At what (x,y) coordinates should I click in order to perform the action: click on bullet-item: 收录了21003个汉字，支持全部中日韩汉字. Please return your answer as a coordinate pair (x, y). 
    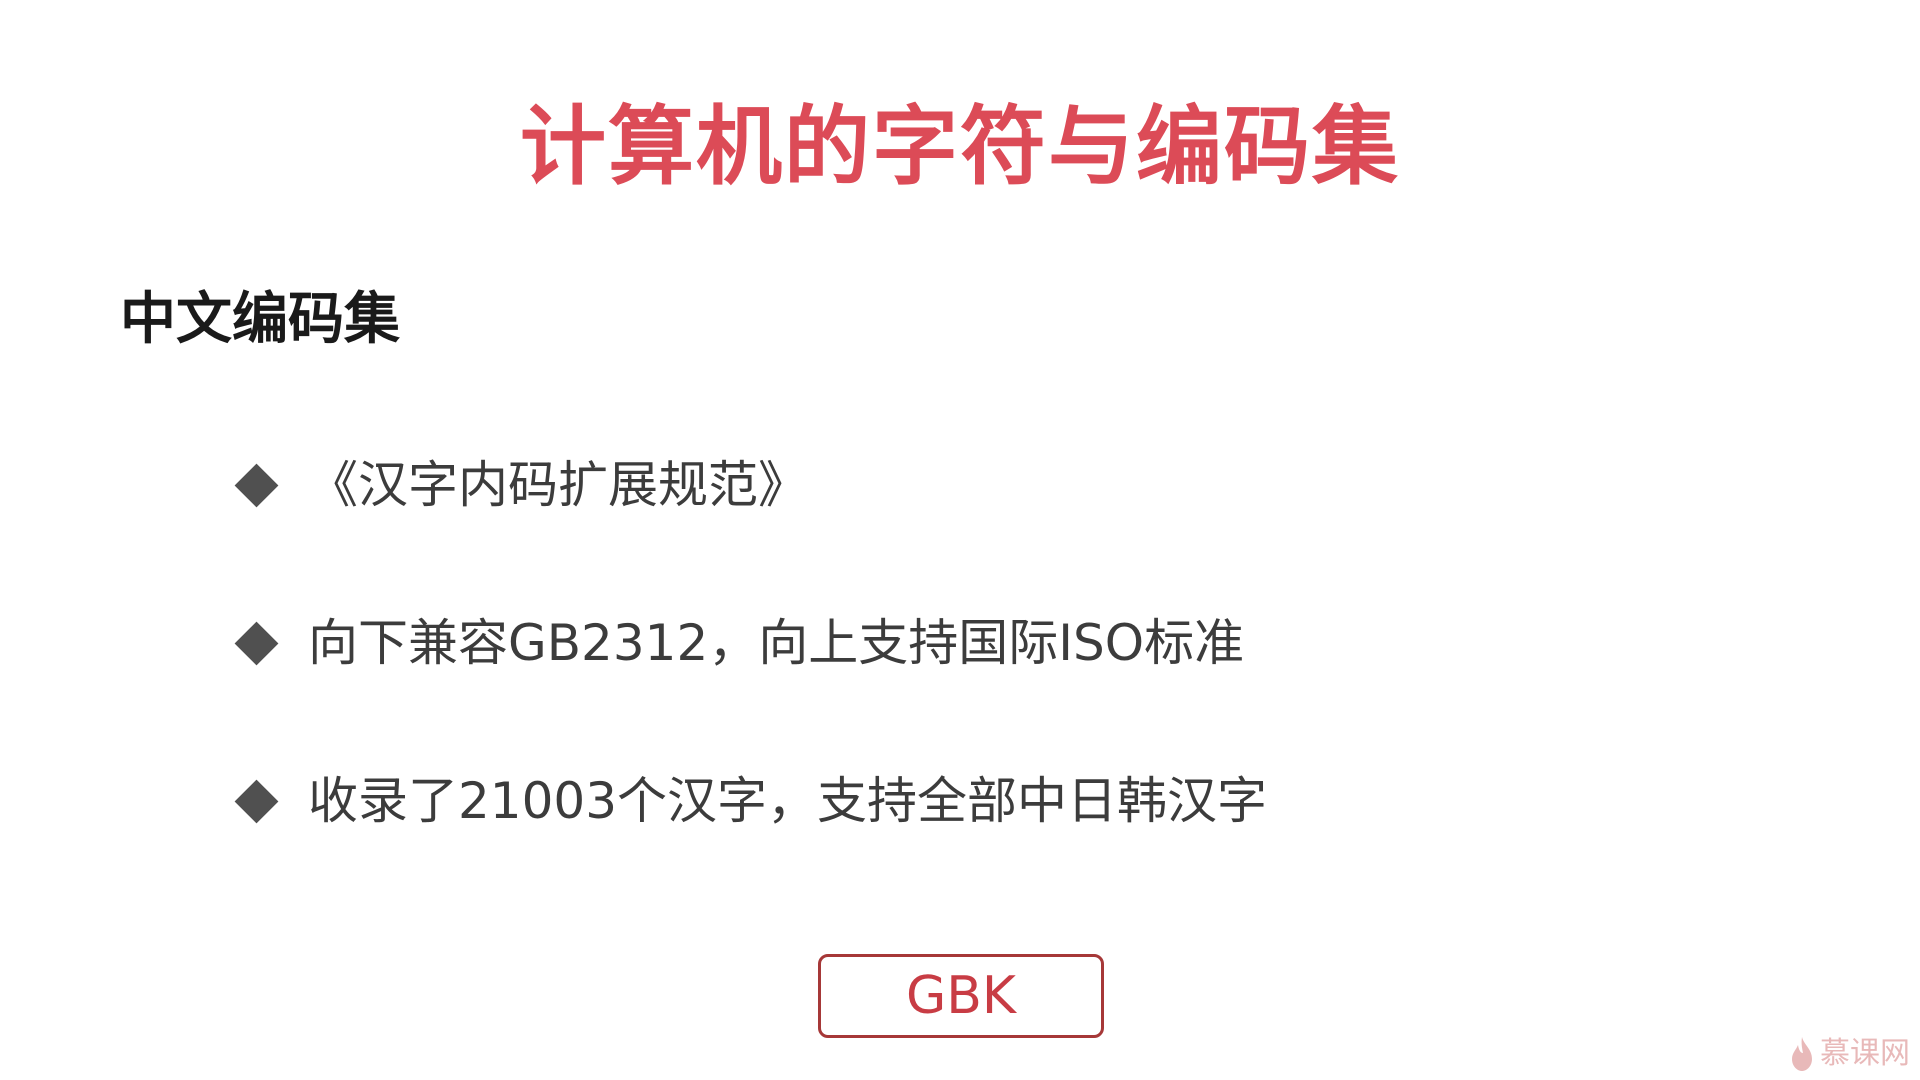
    Looking at the image, I should click on (749, 801).